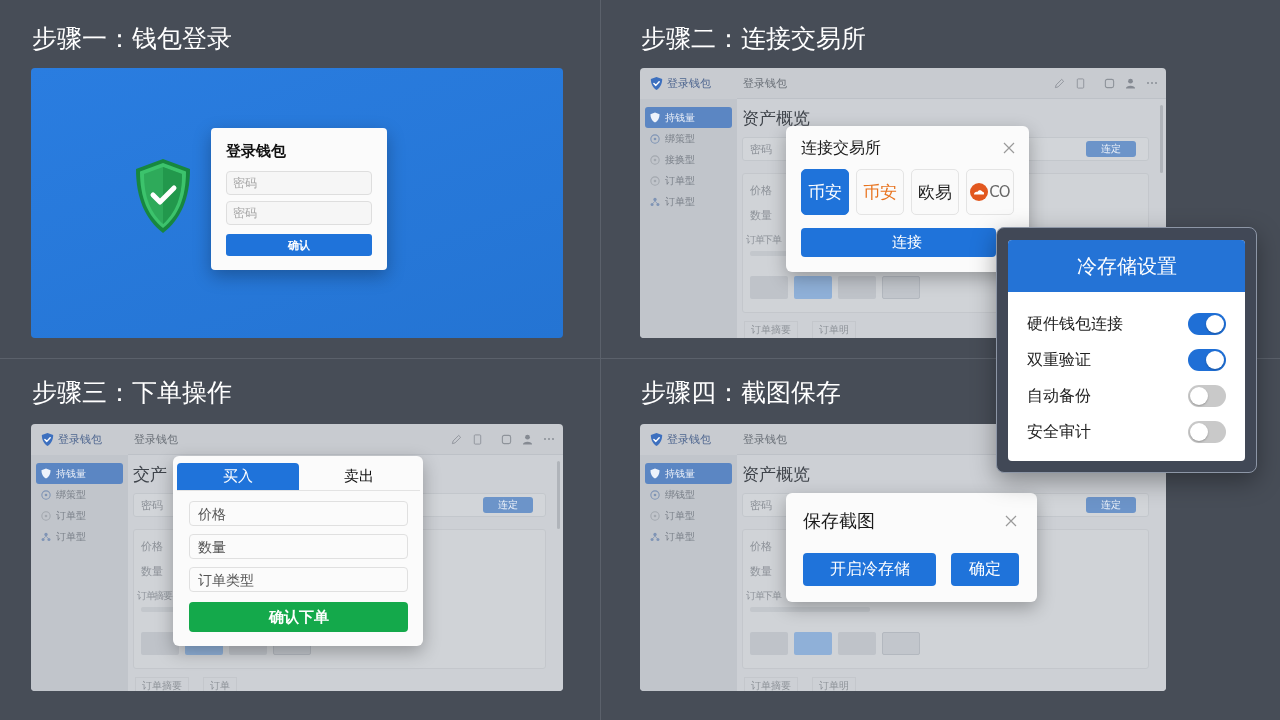  Describe the element at coordinates (1059, 396) in the screenshot. I see `option-label: 自动备份` at that location.